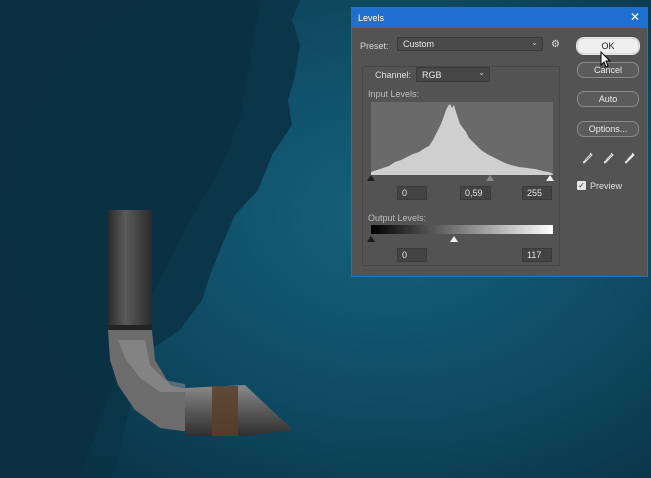  Describe the element at coordinates (371, 178) in the screenshot. I see `input-black-handle` at that location.